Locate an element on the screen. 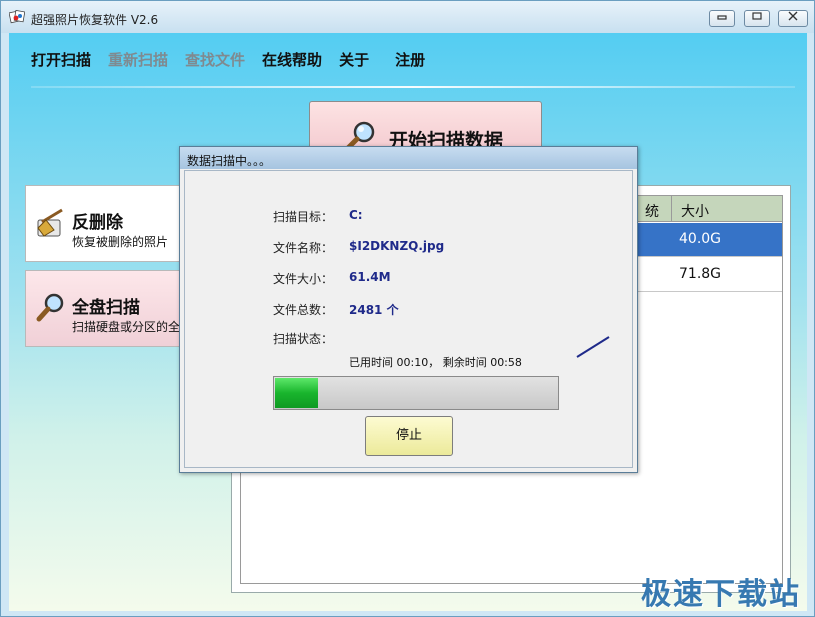 The width and height of the screenshot is (815, 617). full-scan-title: 全盘扫描 is located at coordinates (106, 308).